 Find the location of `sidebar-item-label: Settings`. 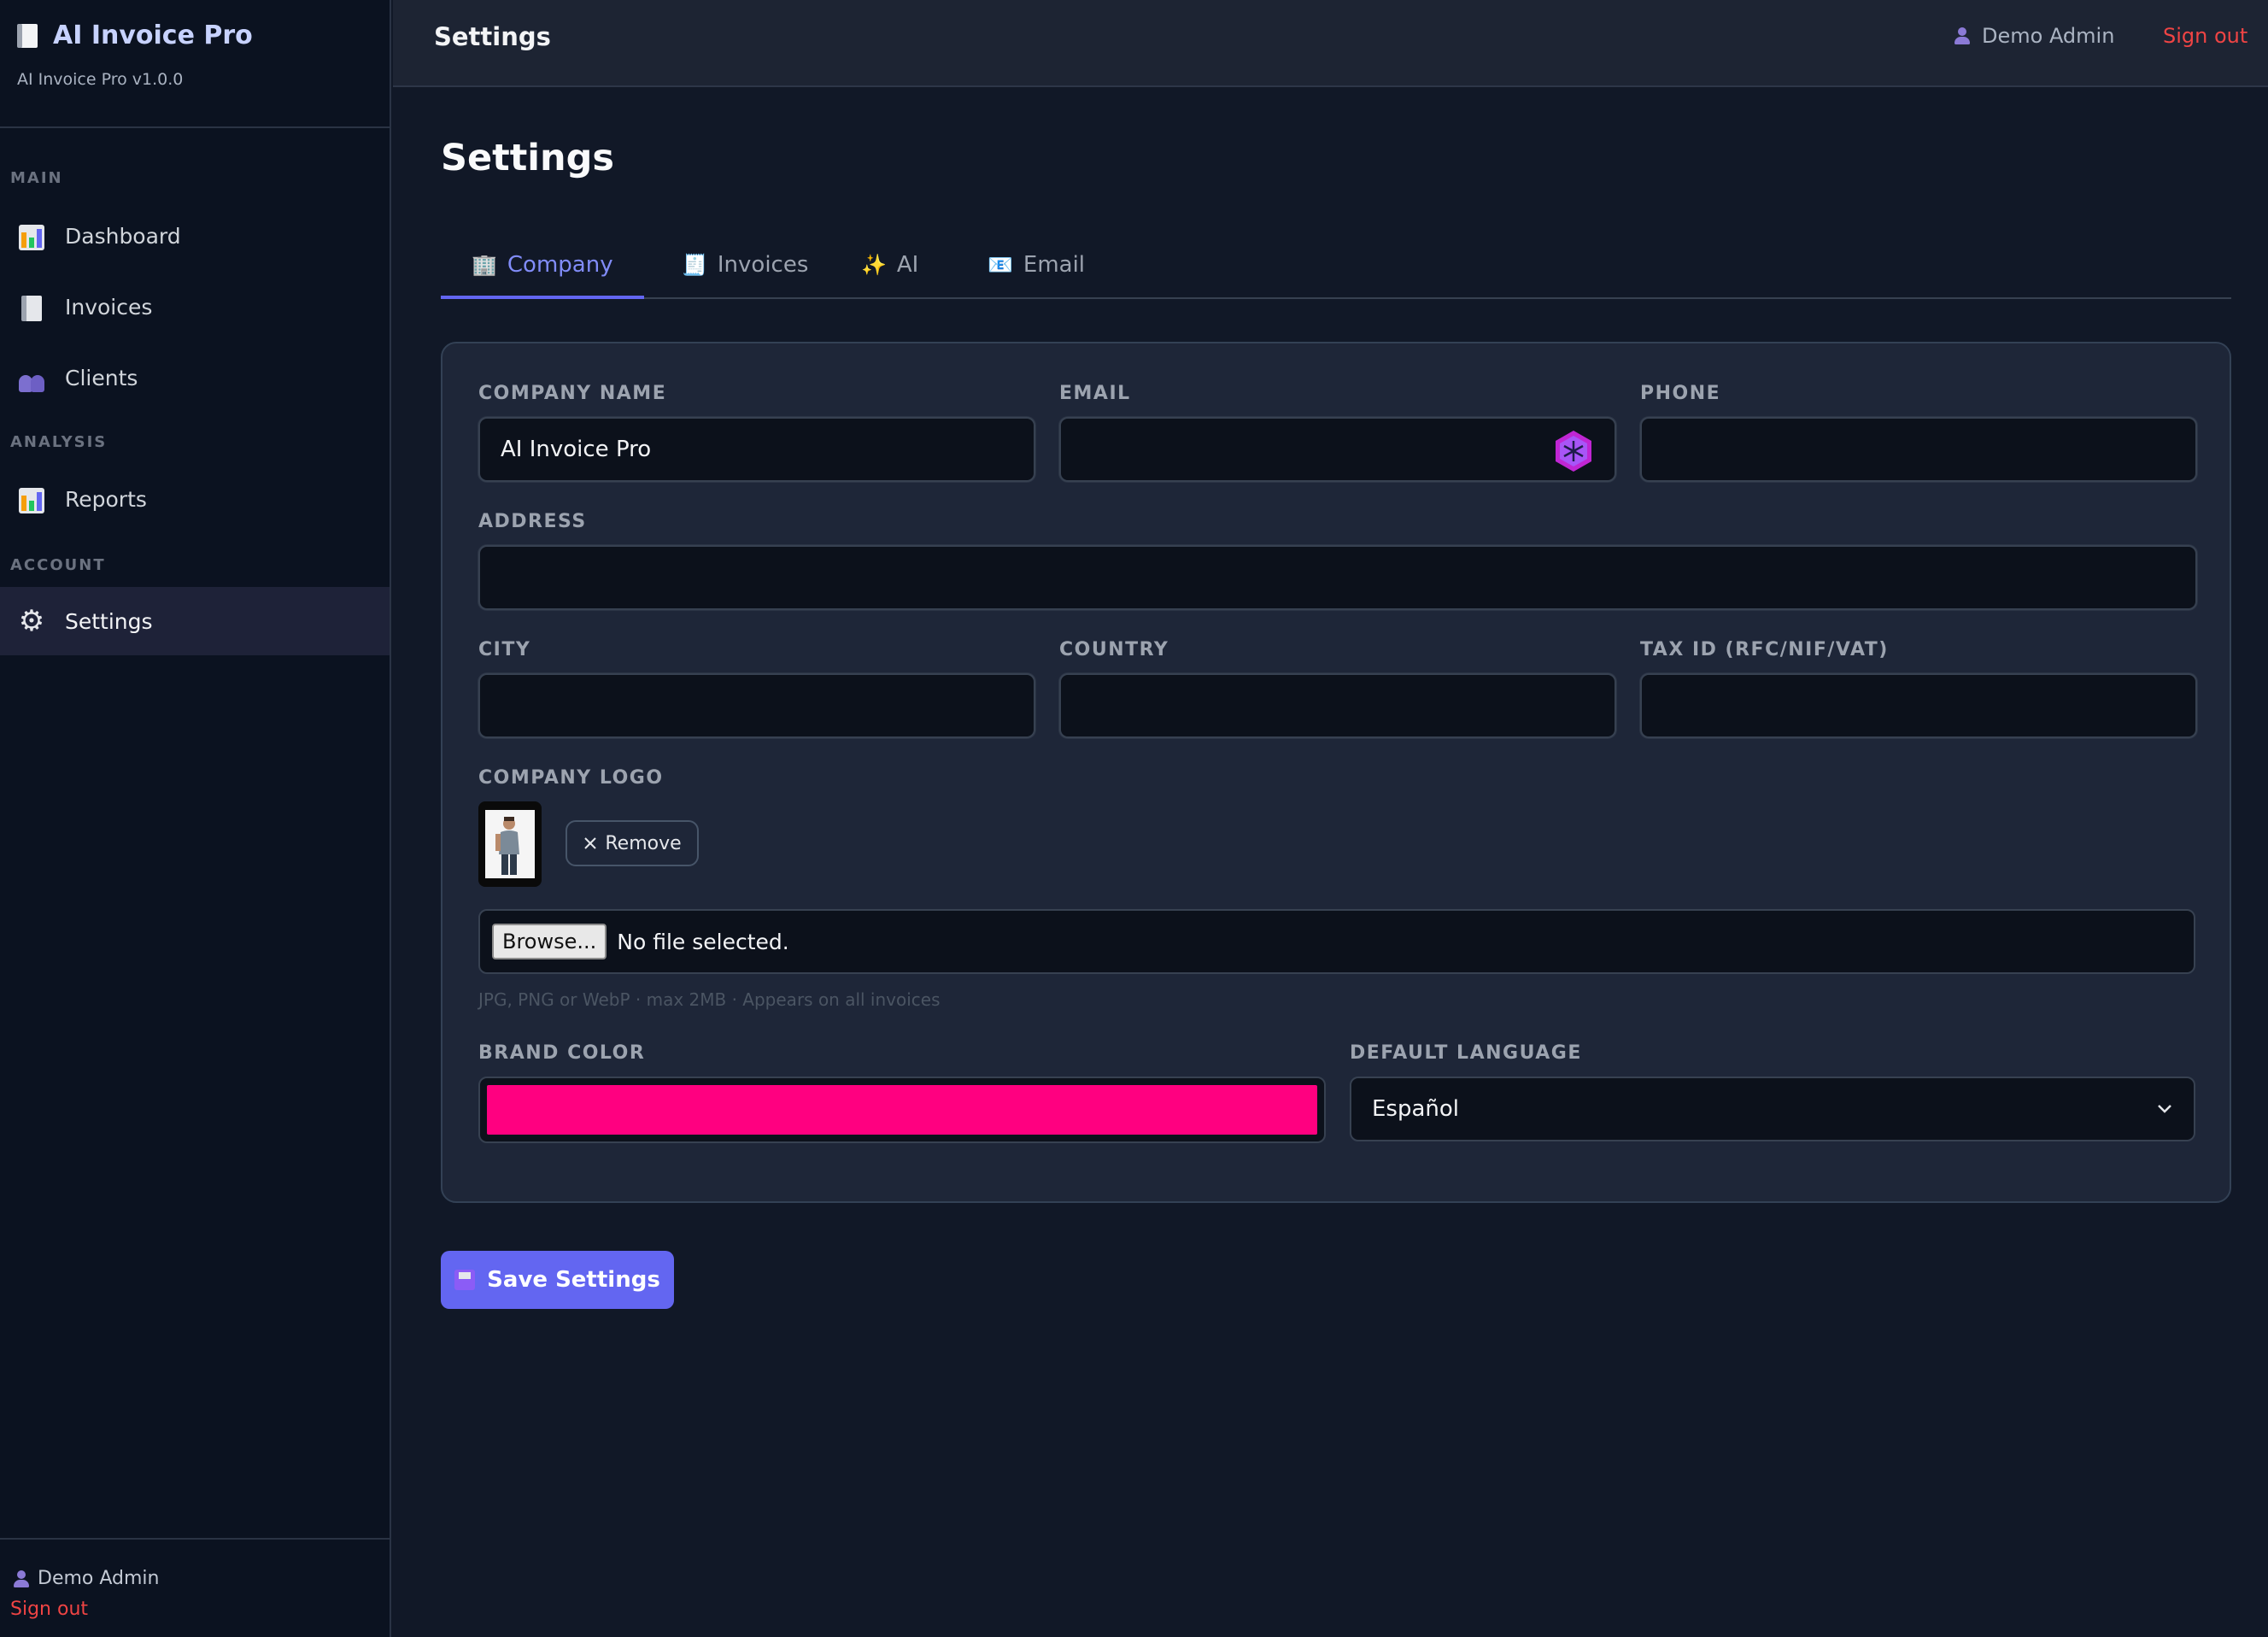

sidebar-item-label: Settings is located at coordinates (109, 621).